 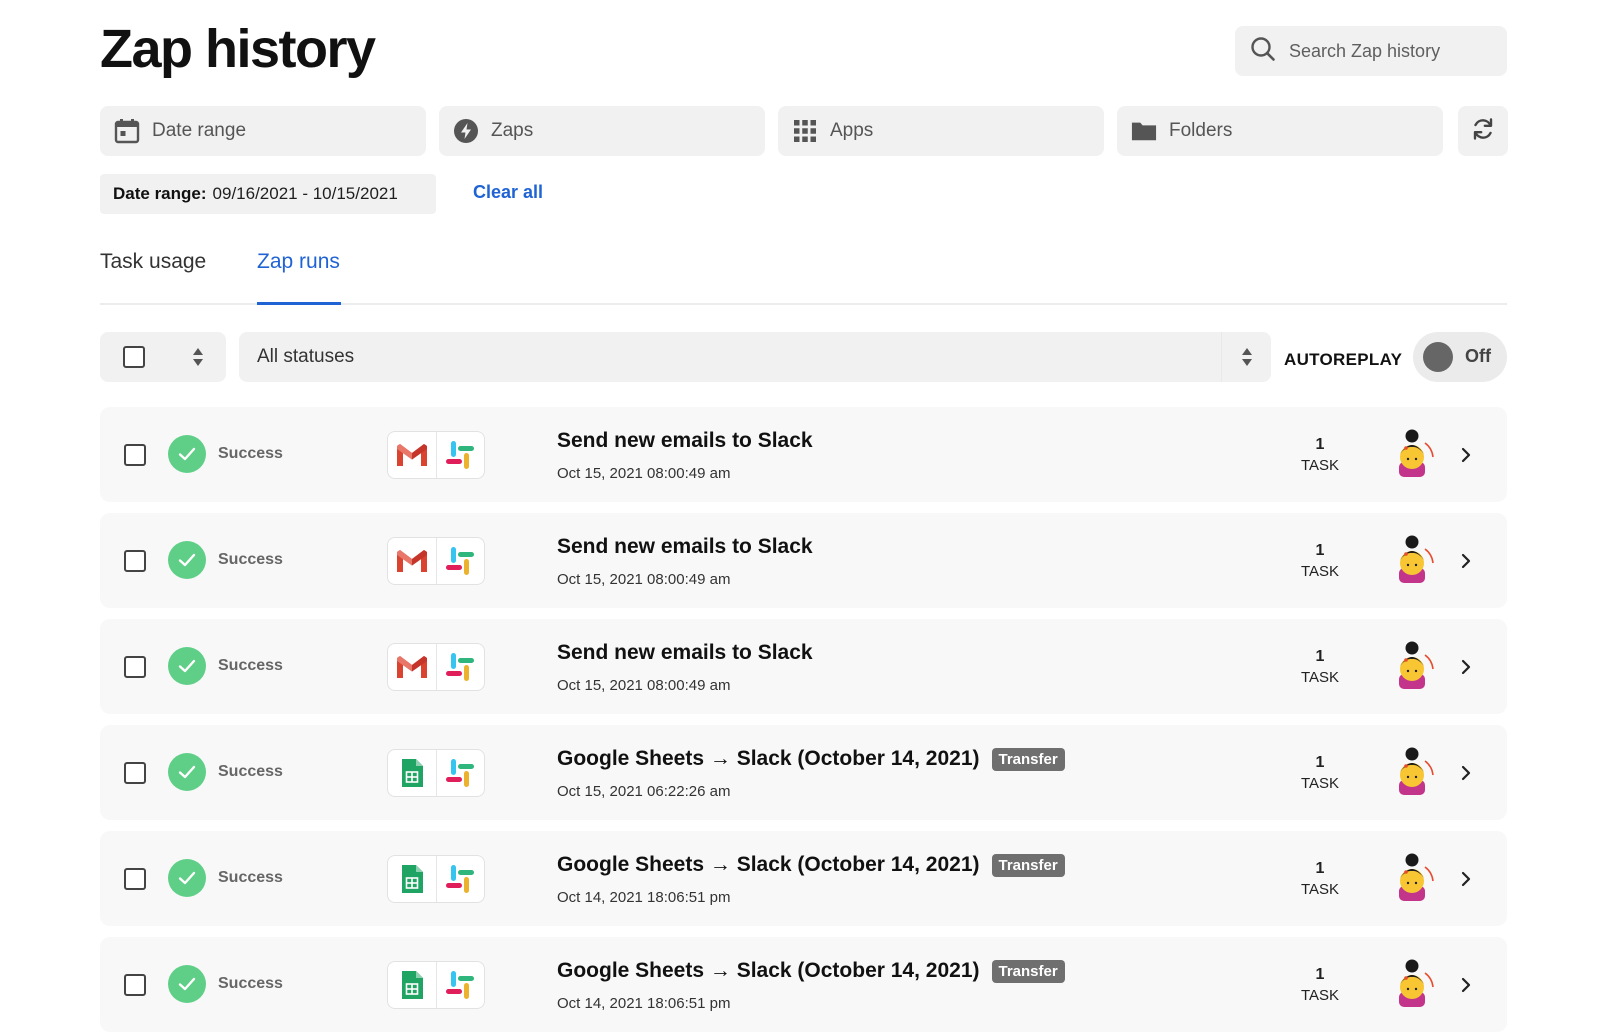 I want to click on date-range-chip-value: 09/16/2021 - 10/15/2021, so click(x=305, y=193).